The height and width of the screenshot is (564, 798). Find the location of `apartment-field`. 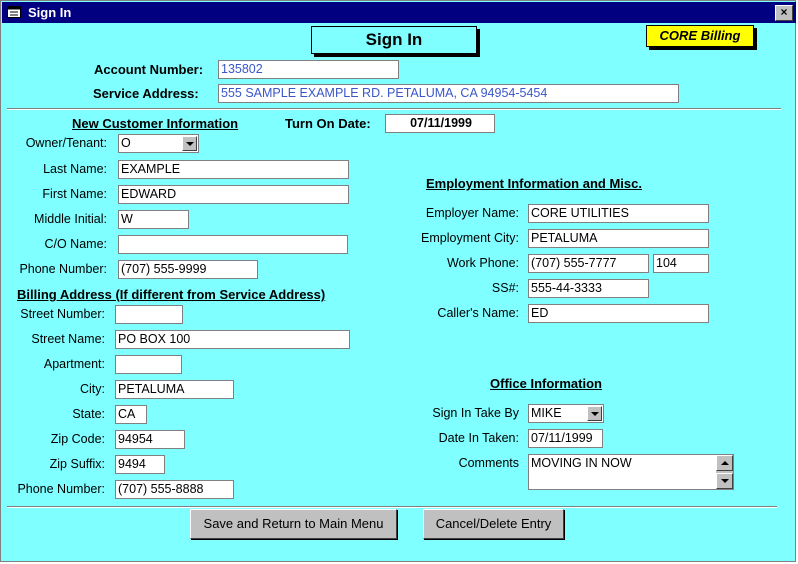

apartment-field is located at coordinates (148, 364).